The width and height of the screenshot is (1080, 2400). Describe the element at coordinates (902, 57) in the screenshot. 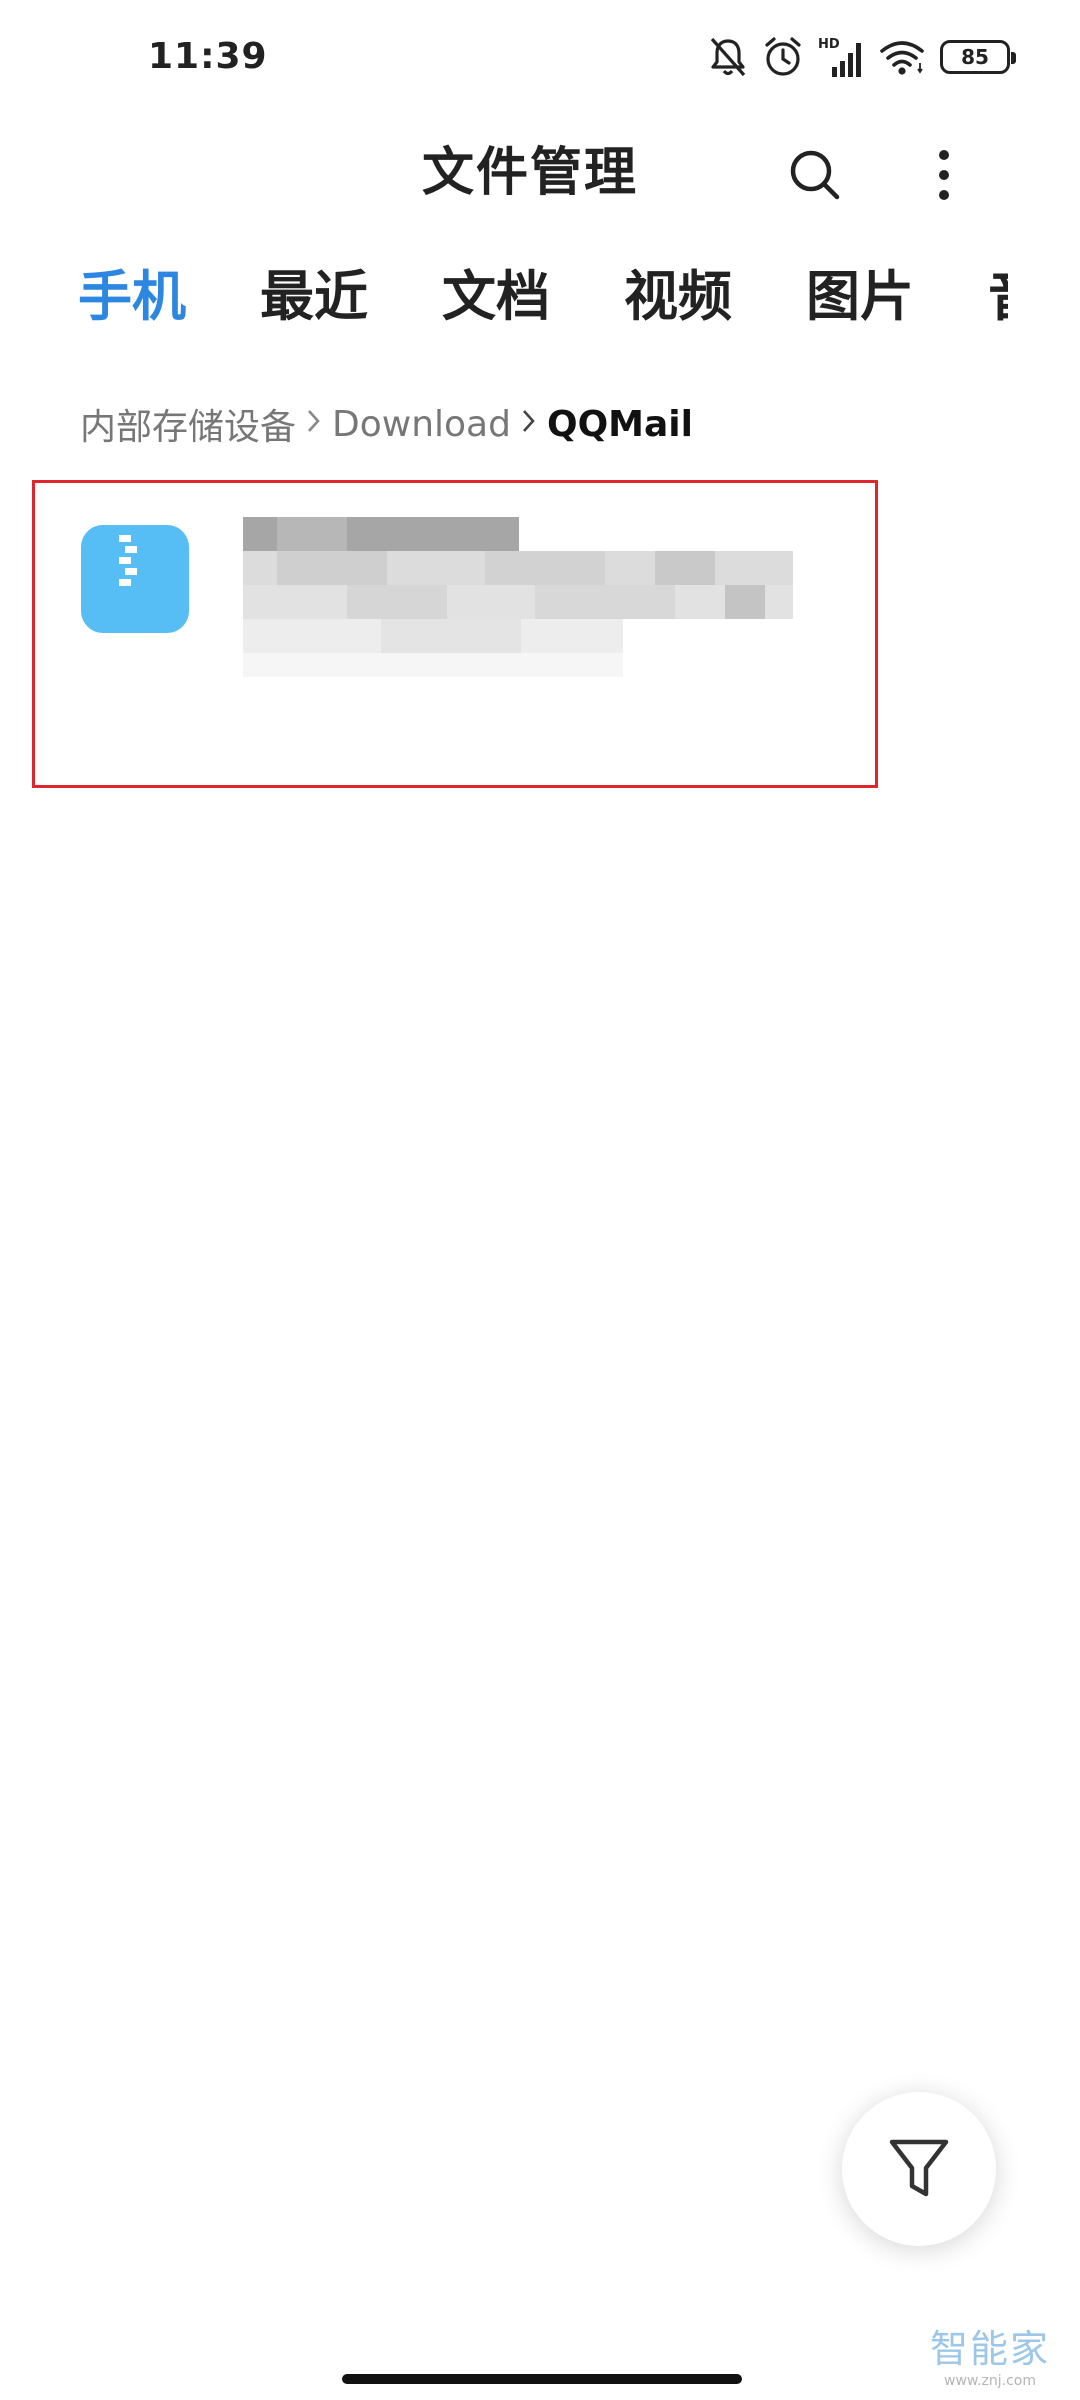

I see `wifi-icon` at that location.